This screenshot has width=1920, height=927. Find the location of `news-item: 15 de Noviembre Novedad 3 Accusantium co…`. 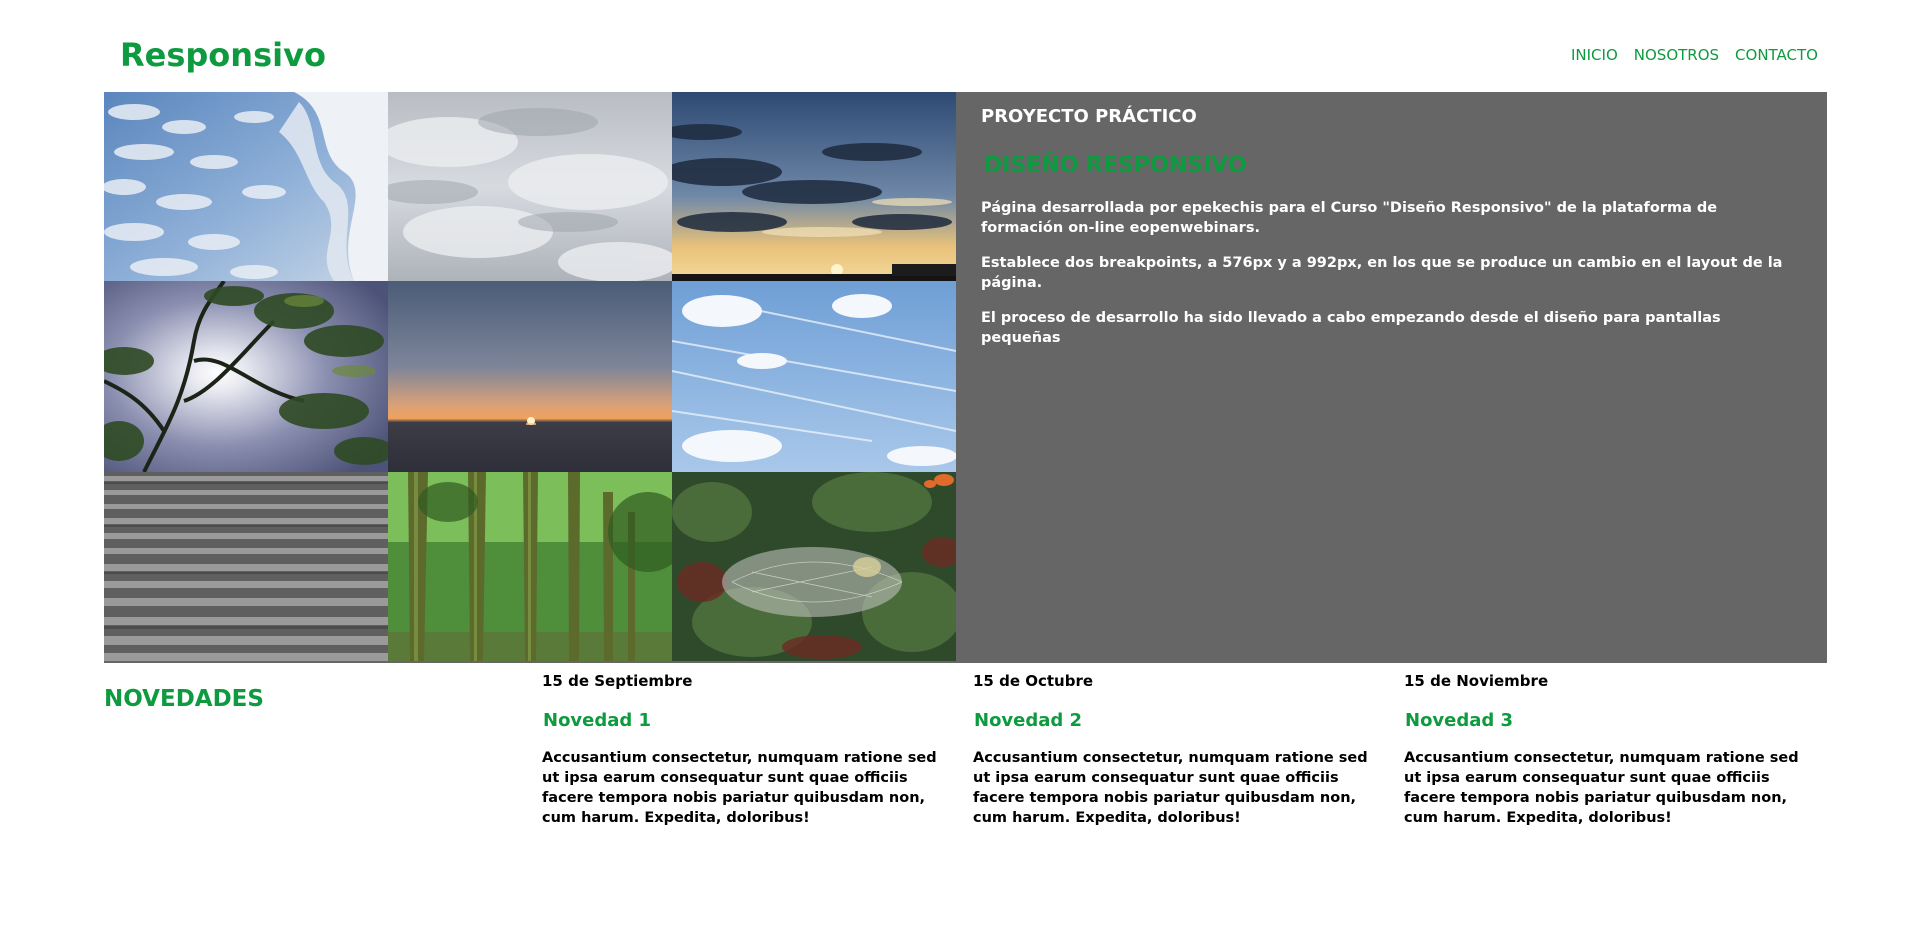

news-item: 15 de Noviembre Novedad 3 Accusantium co… is located at coordinates (1609, 750).